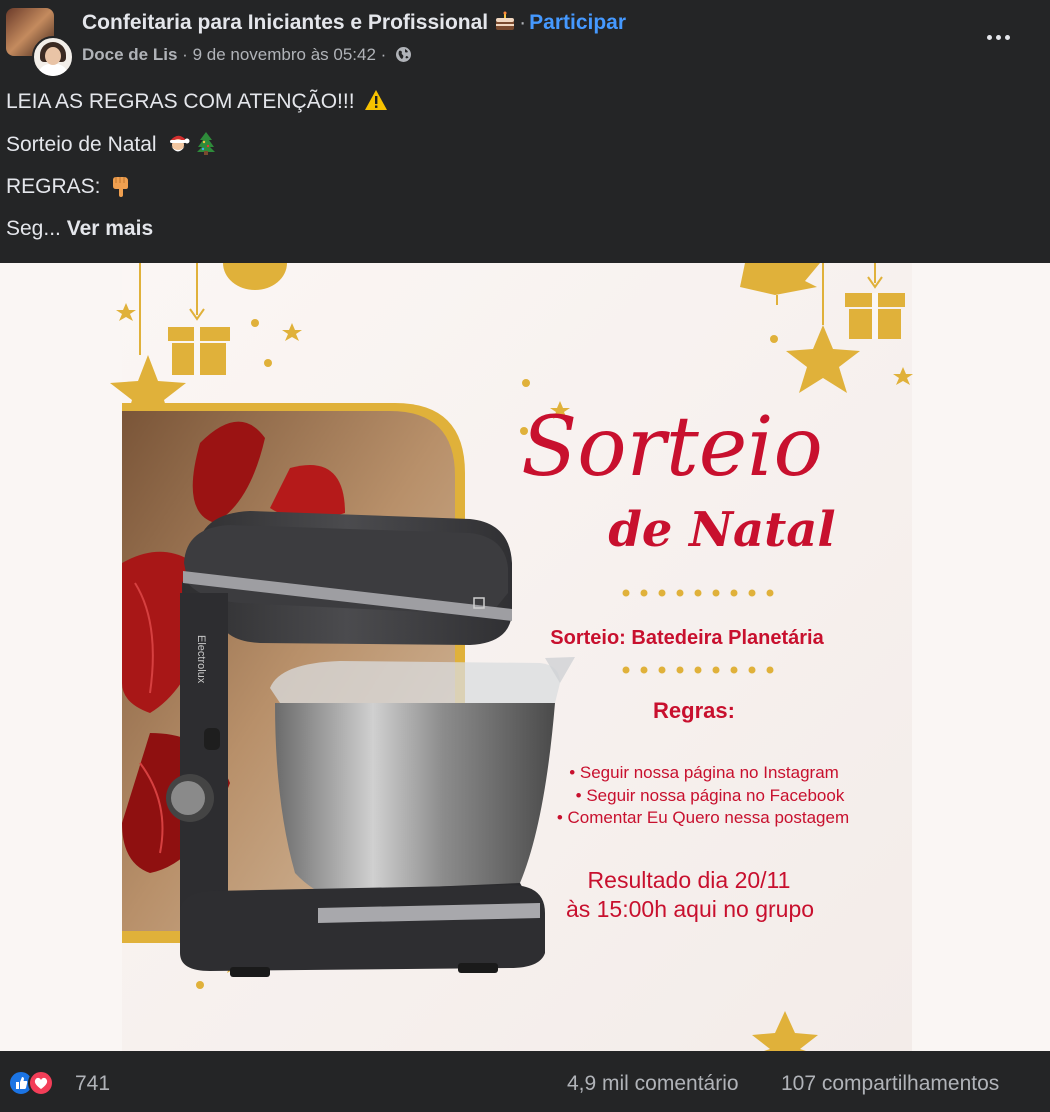 The image size is (1050, 1112). What do you see at coordinates (998, 37) in the screenshot?
I see `more-options-button` at bounding box center [998, 37].